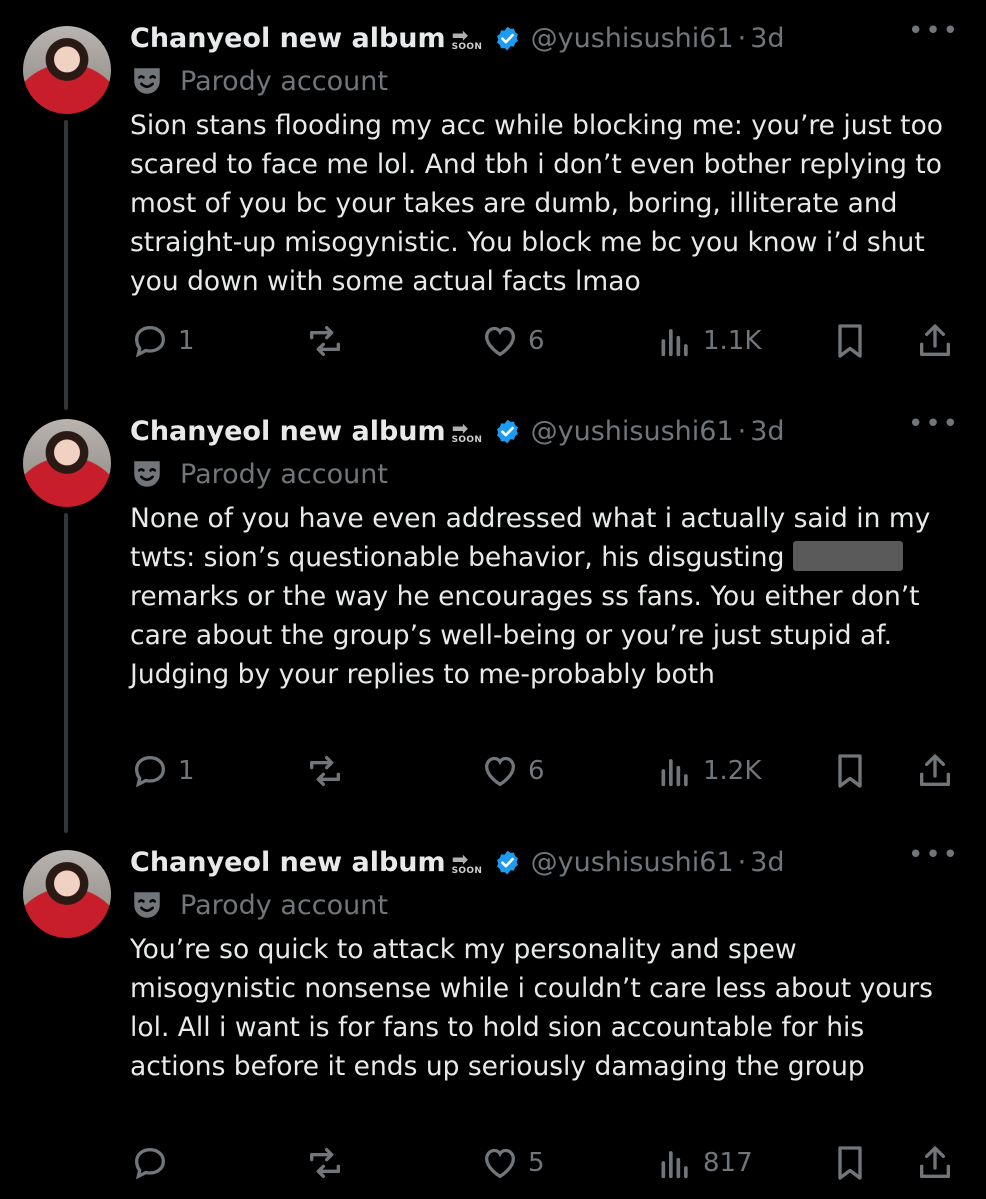 This screenshot has height=1199, width=986. I want to click on views-count: 1.1K, so click(732, 341).